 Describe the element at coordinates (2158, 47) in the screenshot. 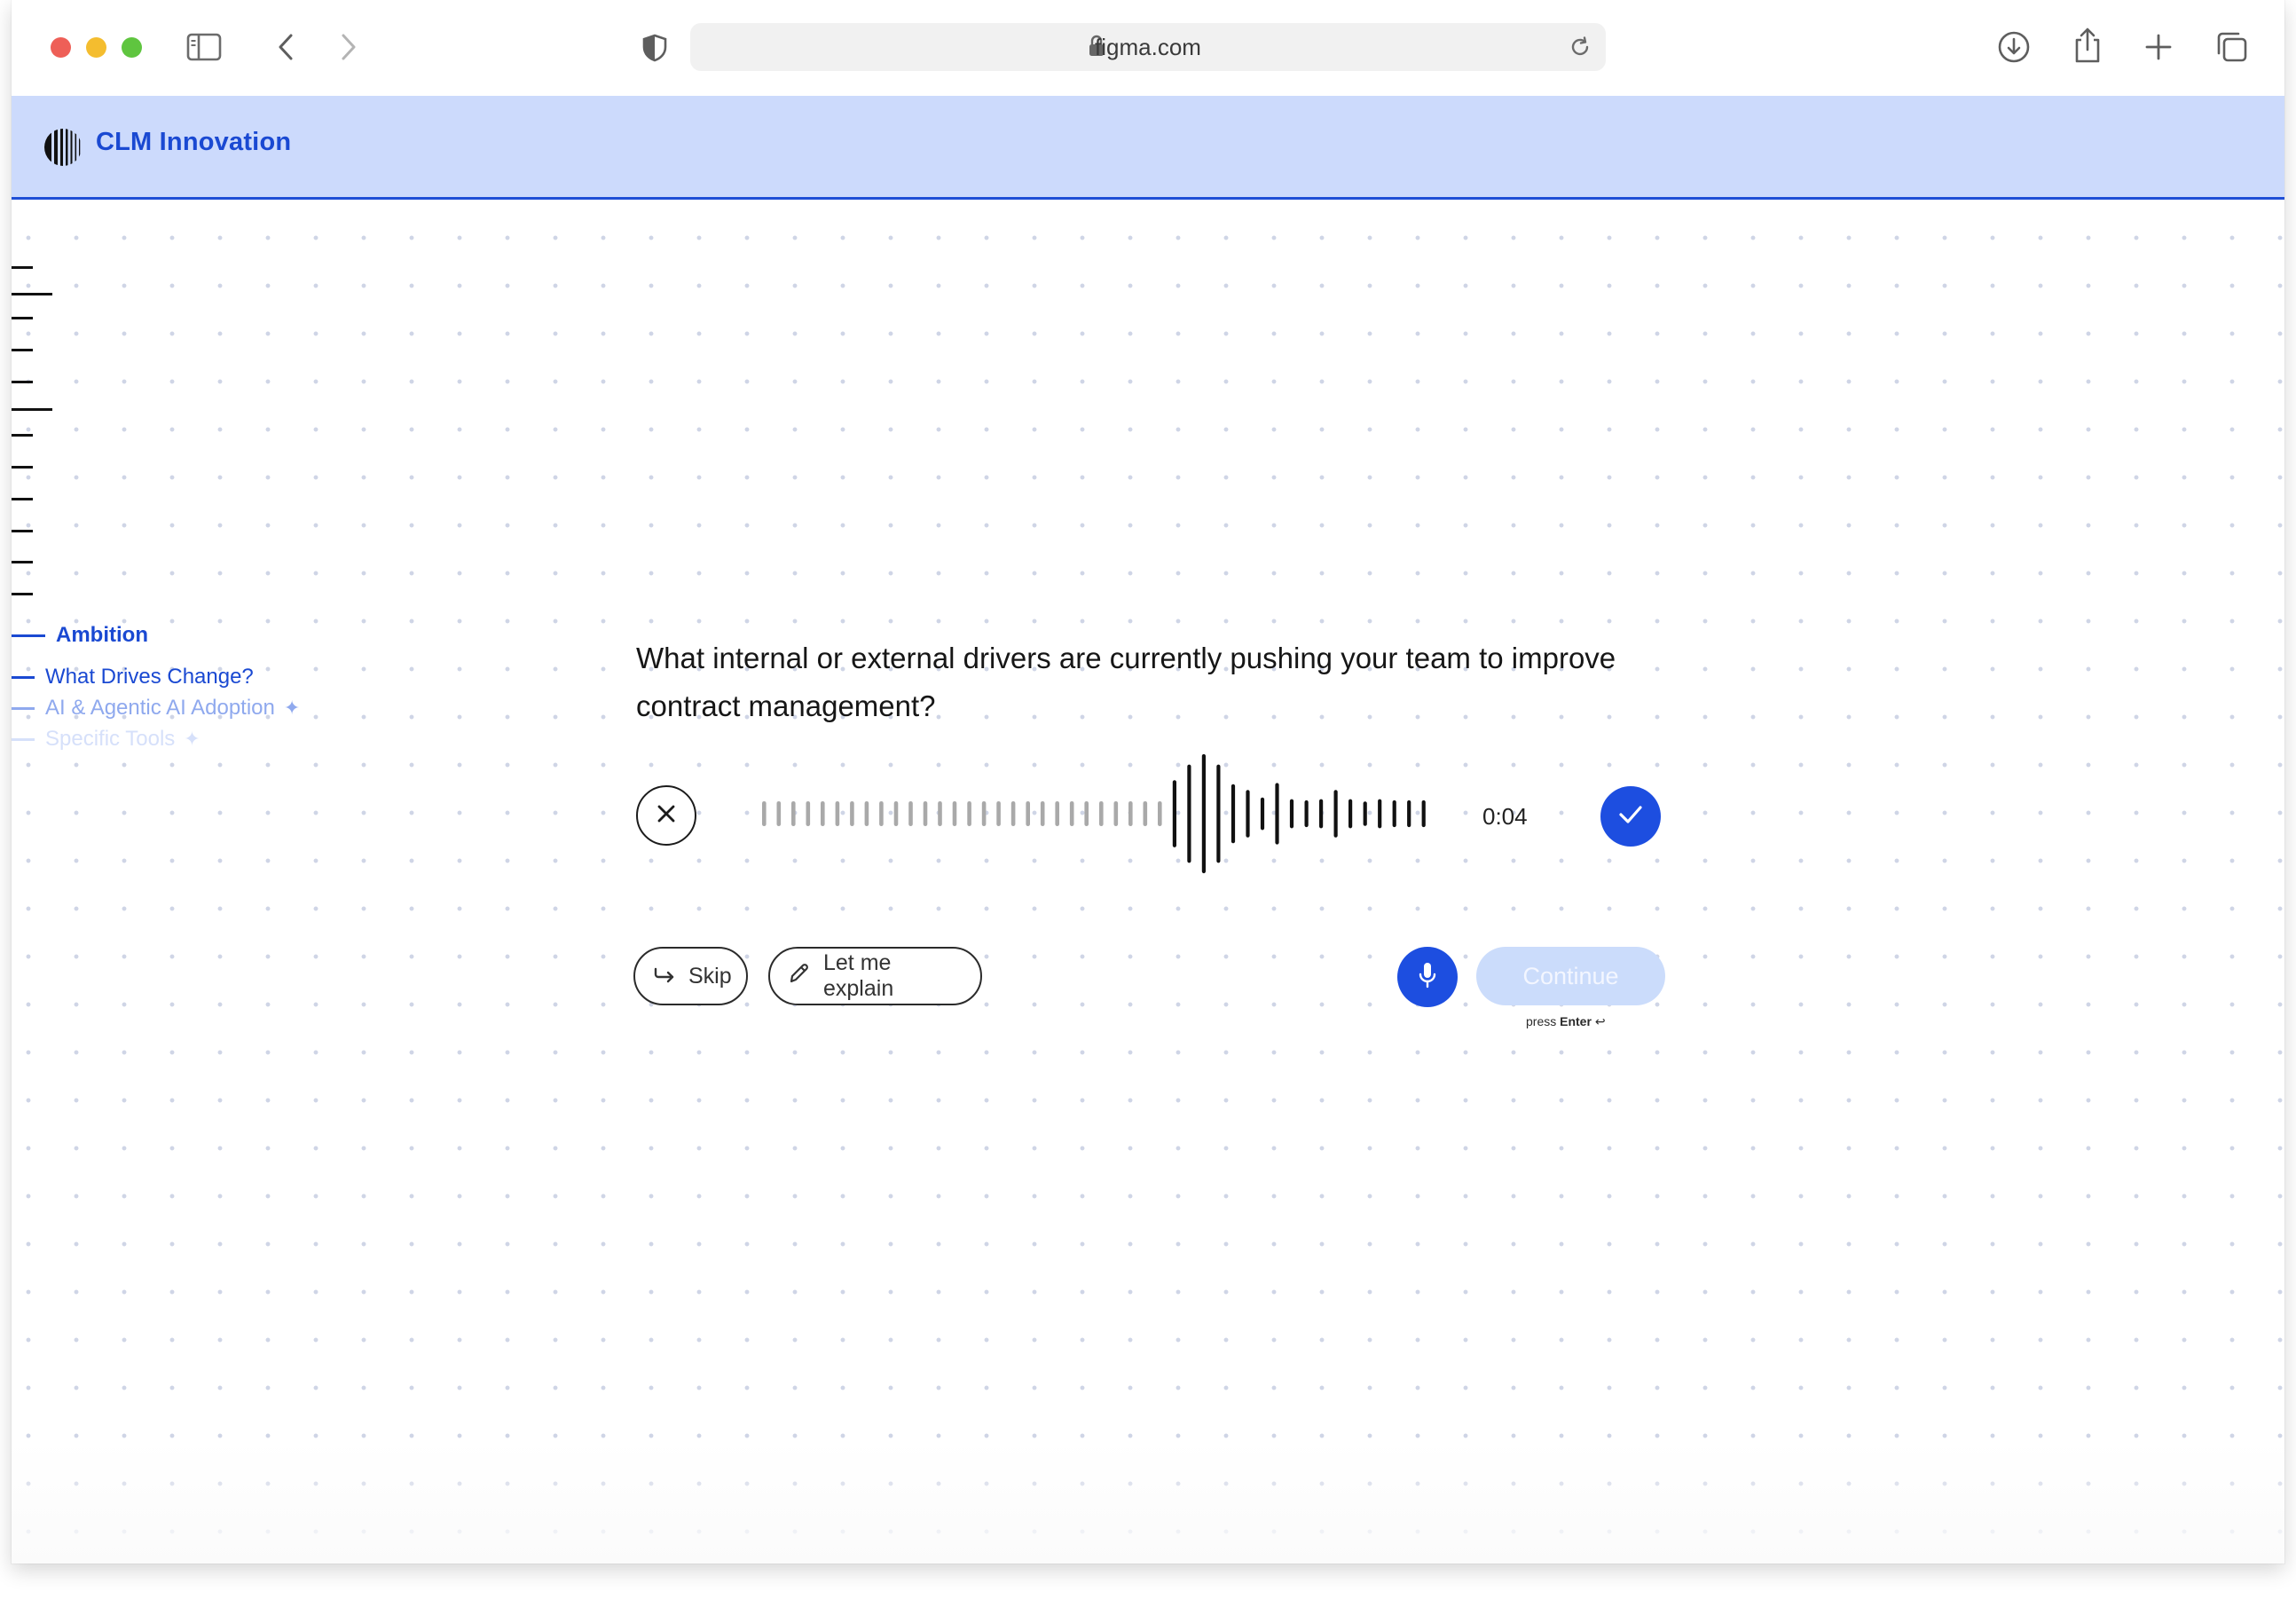

I see `plus-icon` at that location.